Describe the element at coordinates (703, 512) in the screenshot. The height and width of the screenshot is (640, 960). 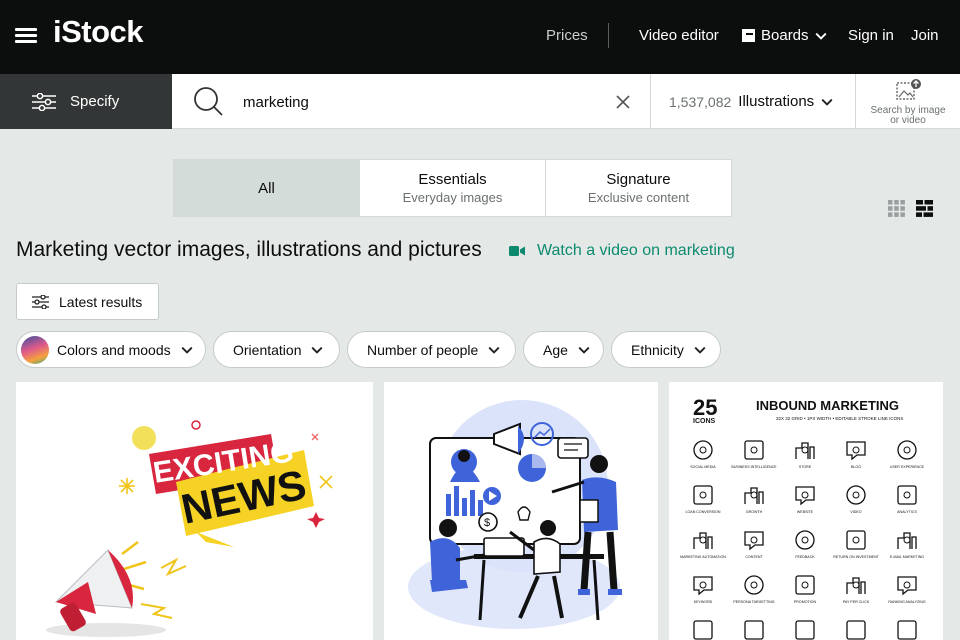
I see `icon-caption: LOAN CONVERSION` at that location.